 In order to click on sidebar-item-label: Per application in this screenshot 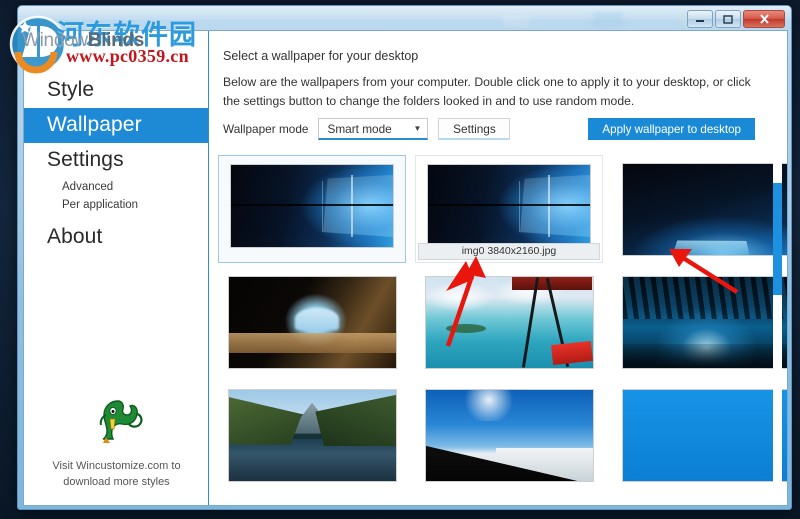, I will do `click(100, 205)`.